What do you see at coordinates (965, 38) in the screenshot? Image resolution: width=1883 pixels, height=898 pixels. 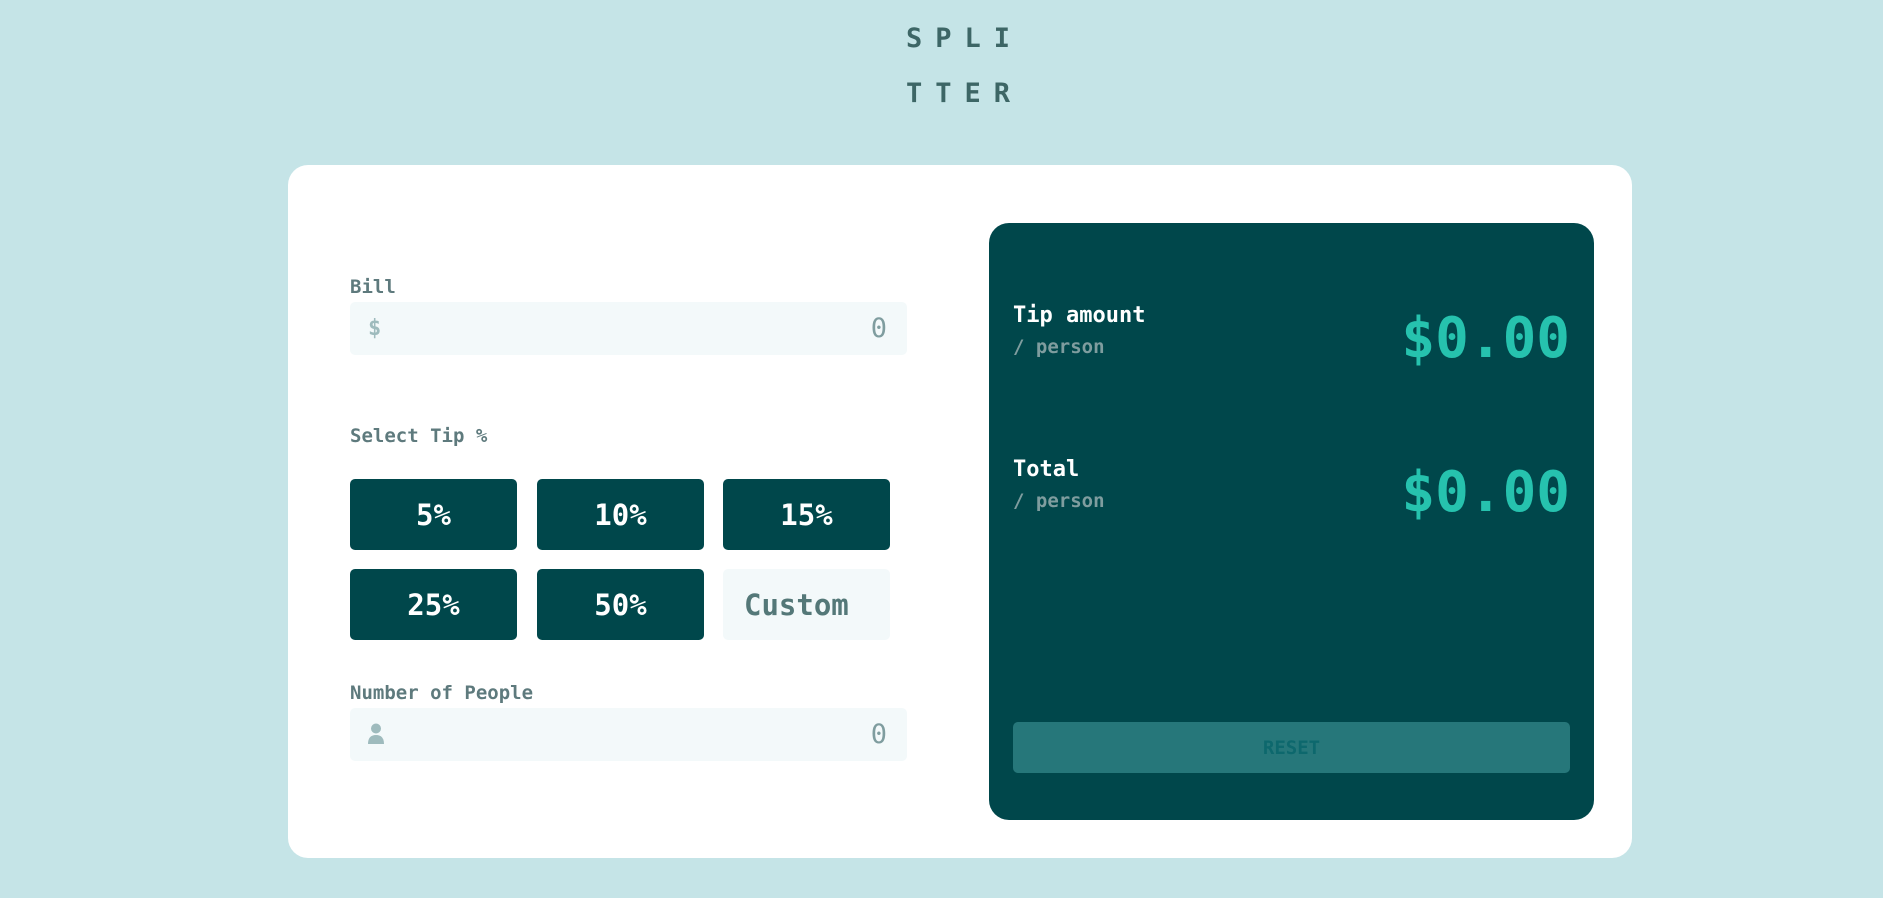 I see `logo-line-1: SPLI` at bounding box center [965, 38].